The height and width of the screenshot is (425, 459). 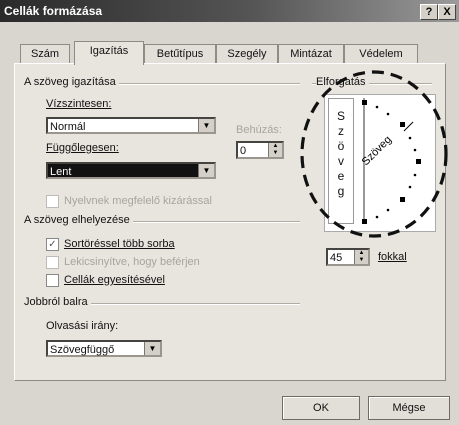 What do you see at coordinates (131, 170) in the screenshot?
I see `vertical-select: Lent ▼` at bounding box center [131, 170].